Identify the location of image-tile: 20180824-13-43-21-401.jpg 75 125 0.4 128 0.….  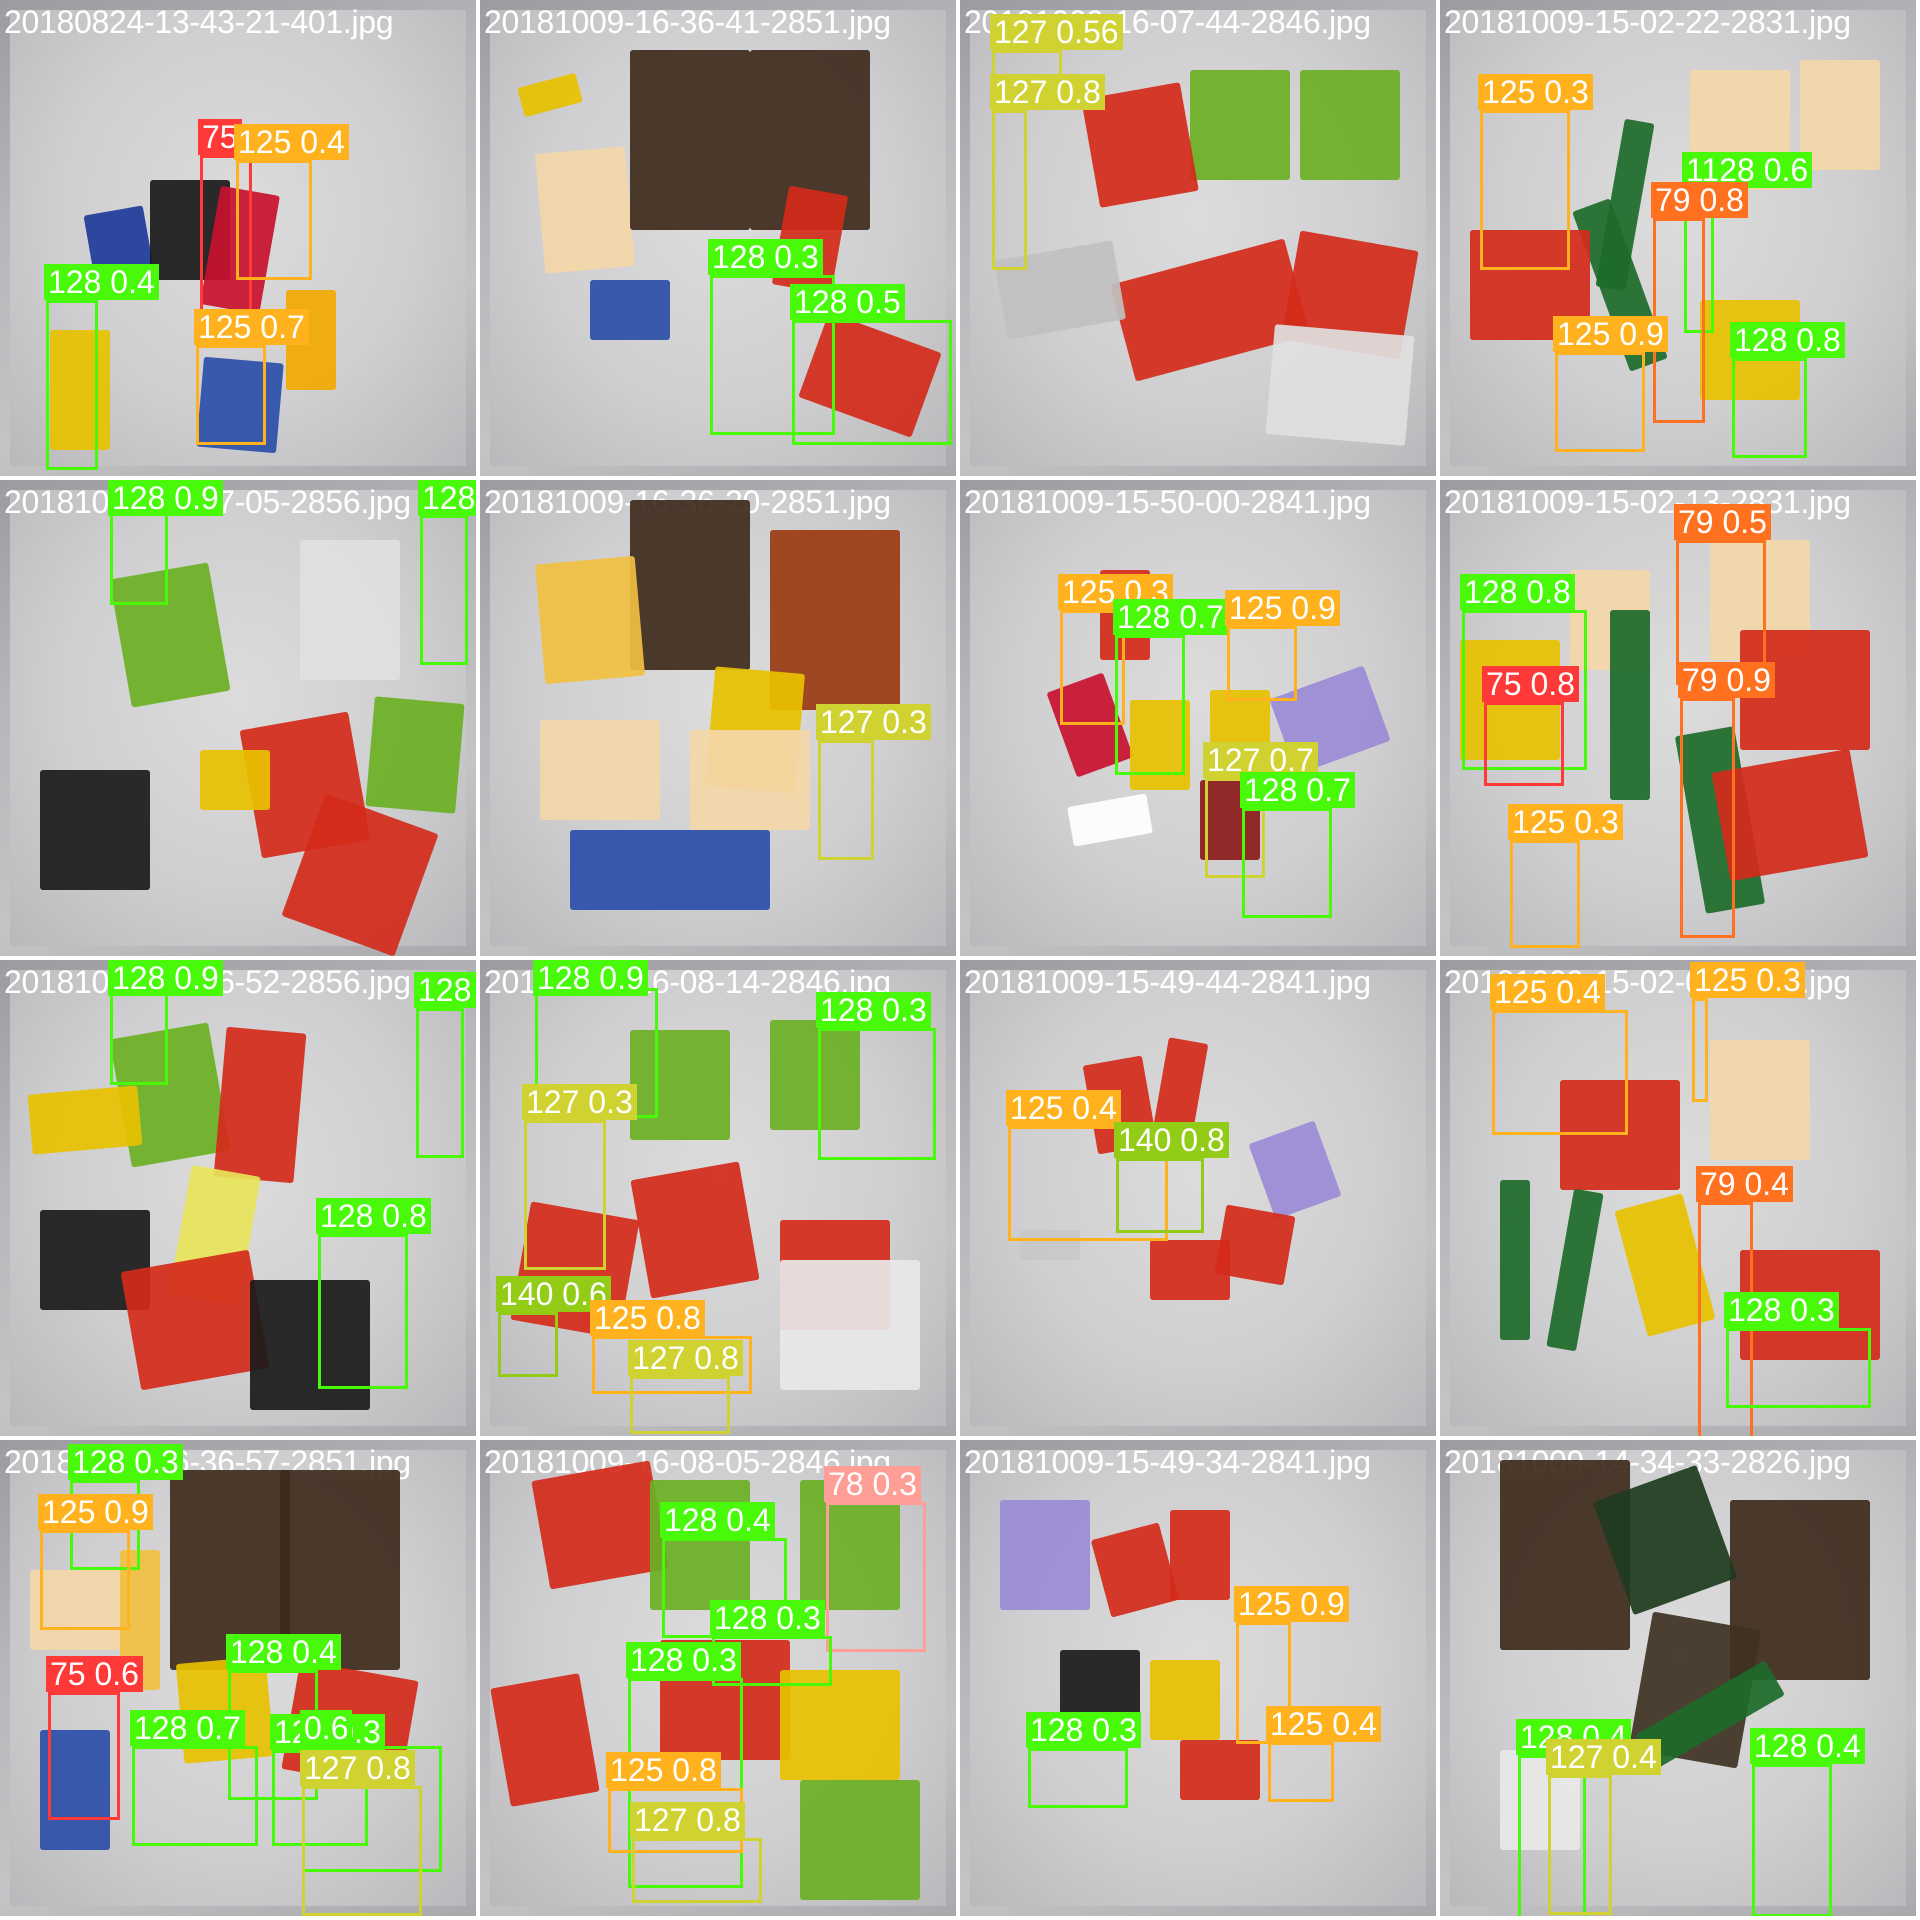
(238, 238).